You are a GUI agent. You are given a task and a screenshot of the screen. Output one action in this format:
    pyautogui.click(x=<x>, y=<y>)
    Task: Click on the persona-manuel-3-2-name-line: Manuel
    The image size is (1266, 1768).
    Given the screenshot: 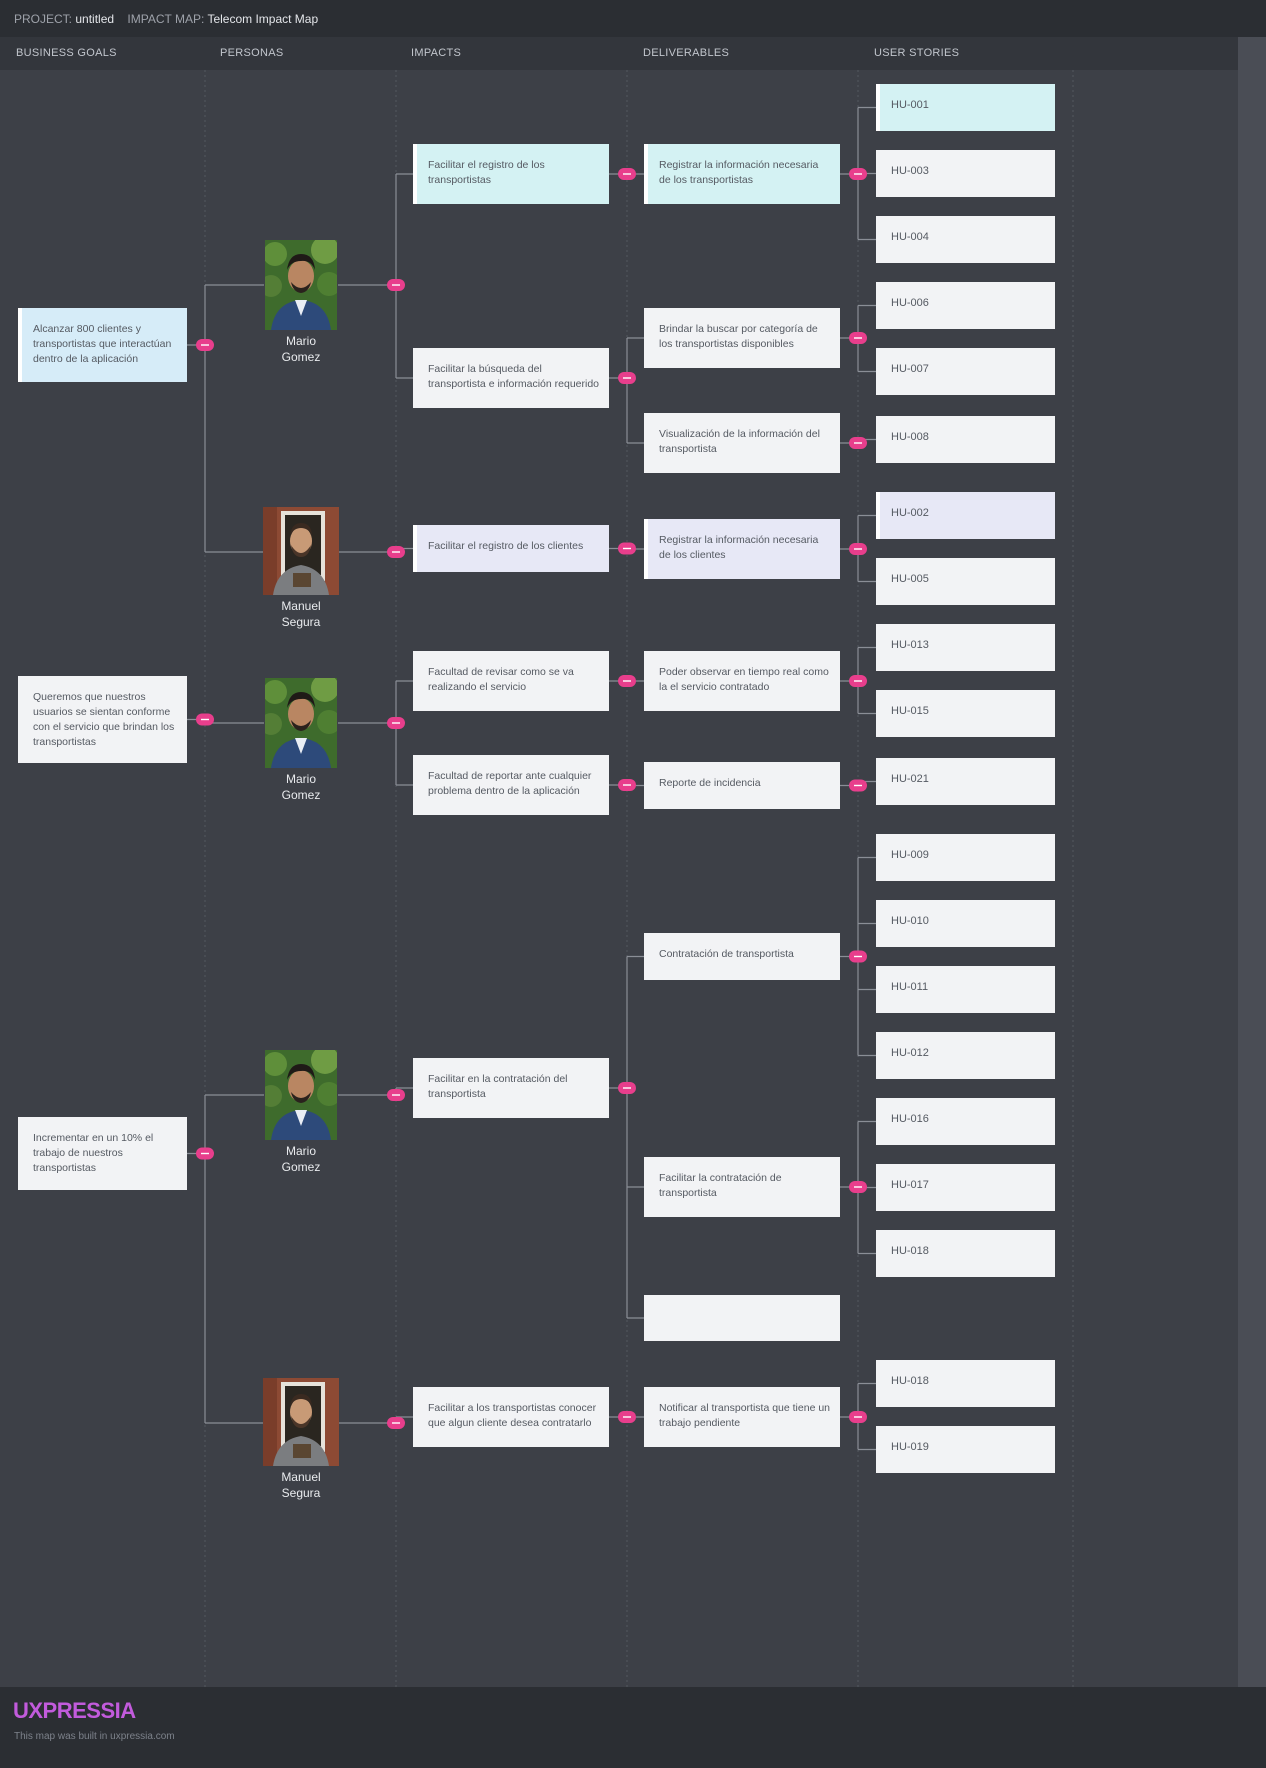 What is the action you would take?
    pyautogui.click(x=301, y=1477)
    